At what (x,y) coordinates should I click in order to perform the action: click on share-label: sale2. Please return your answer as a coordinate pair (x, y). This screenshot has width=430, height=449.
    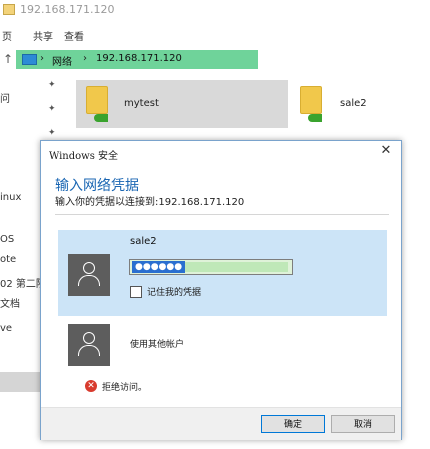
    Looking at the image, I should click on (353, 103).